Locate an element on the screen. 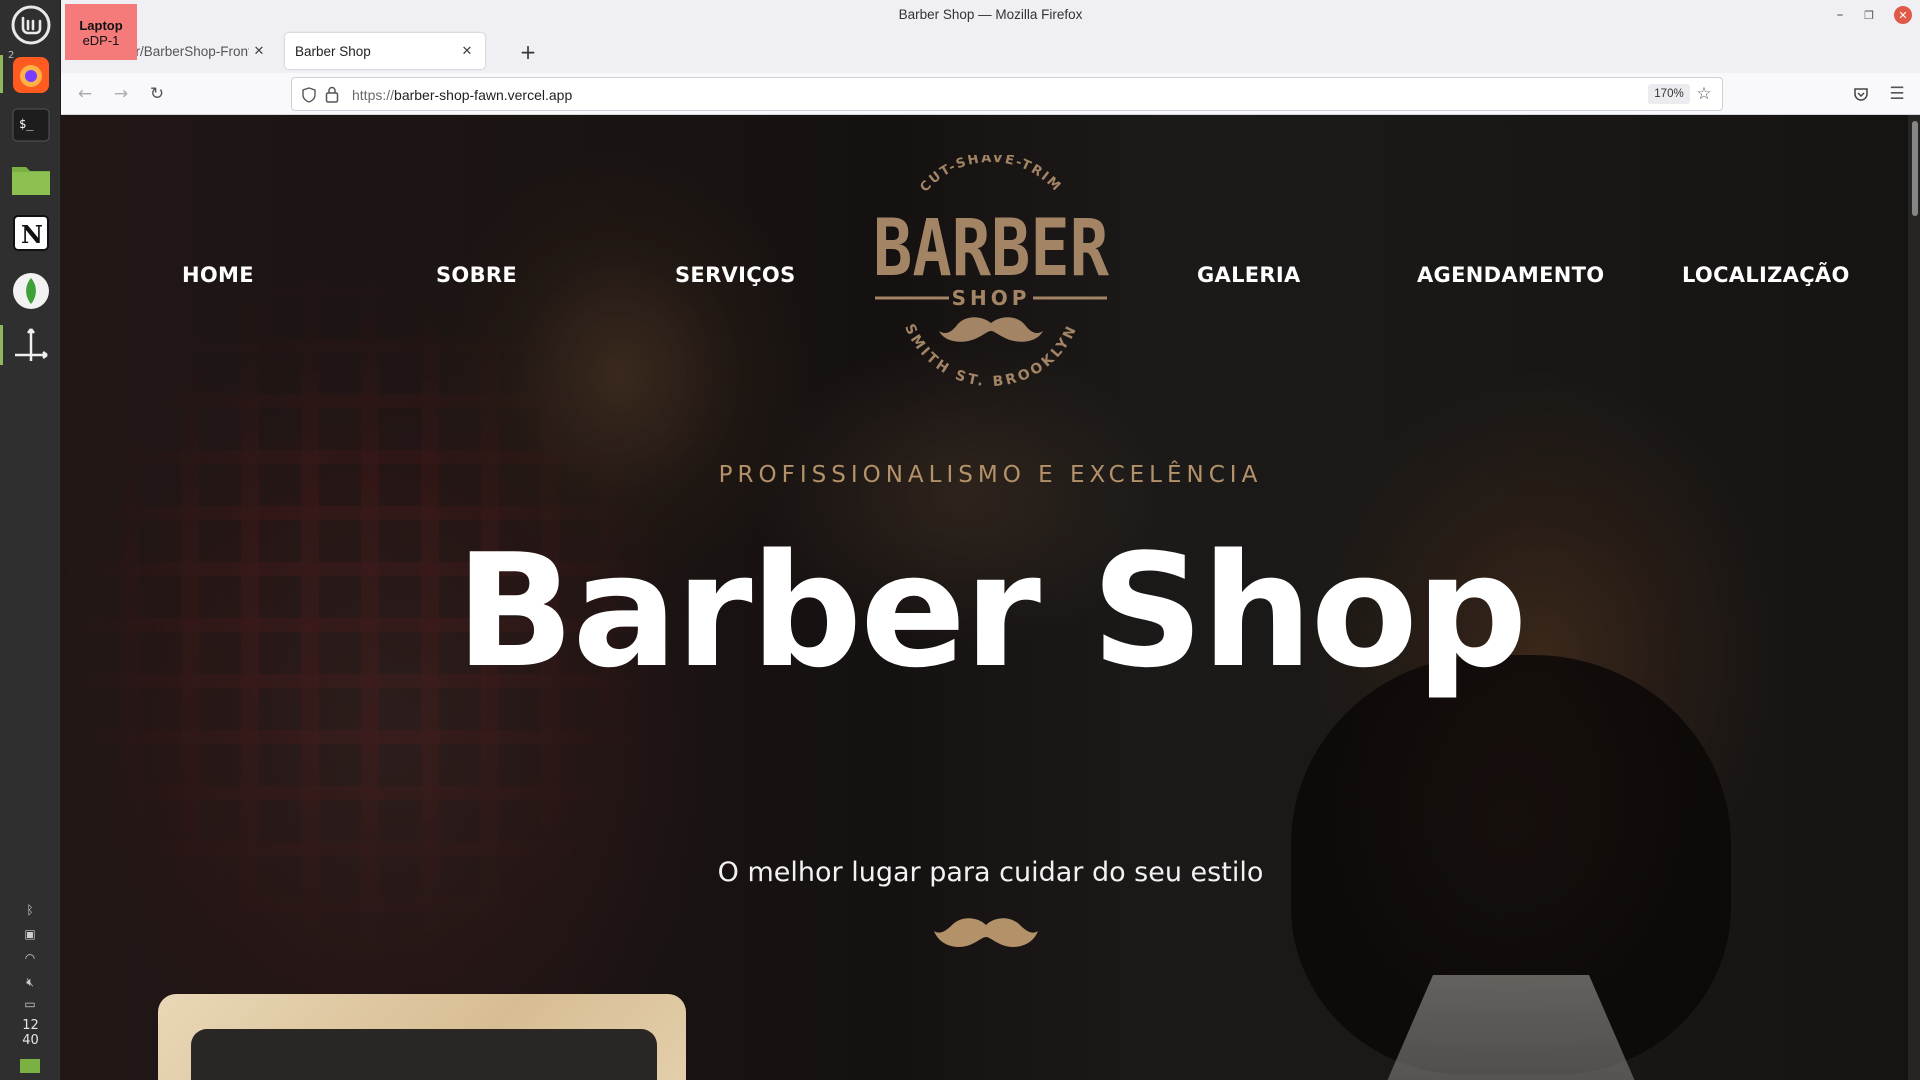  taskbar-mongodb-compass is located at coordinates (30, 290).